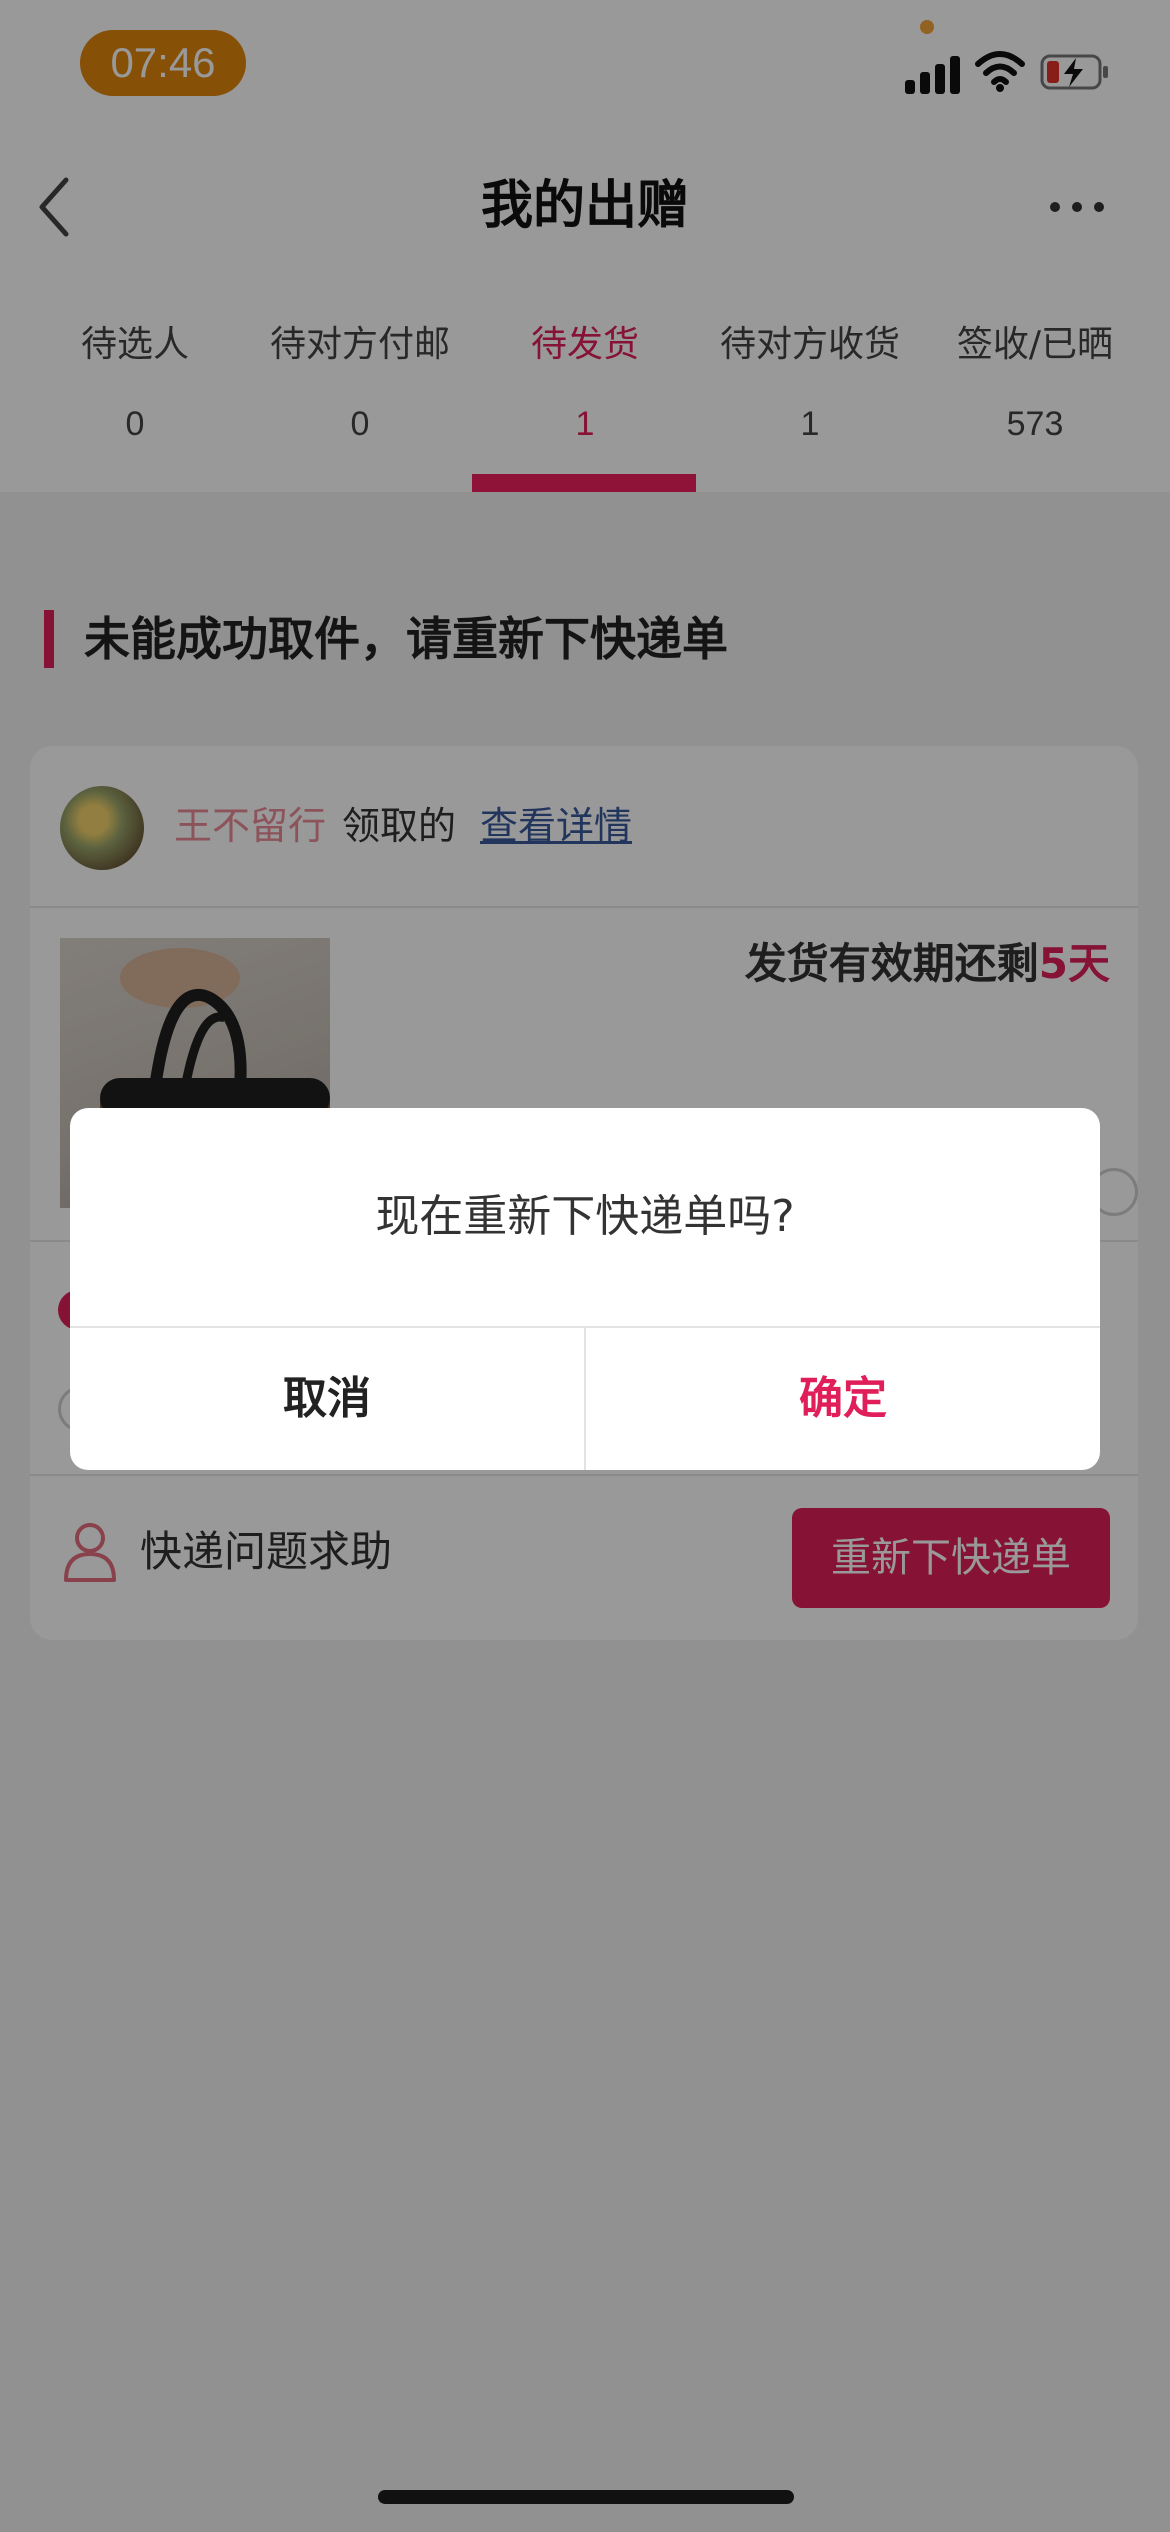 The width and height of the screenshot is (1170, 2532). I want to click on home-indicator, so click(586, 2497).